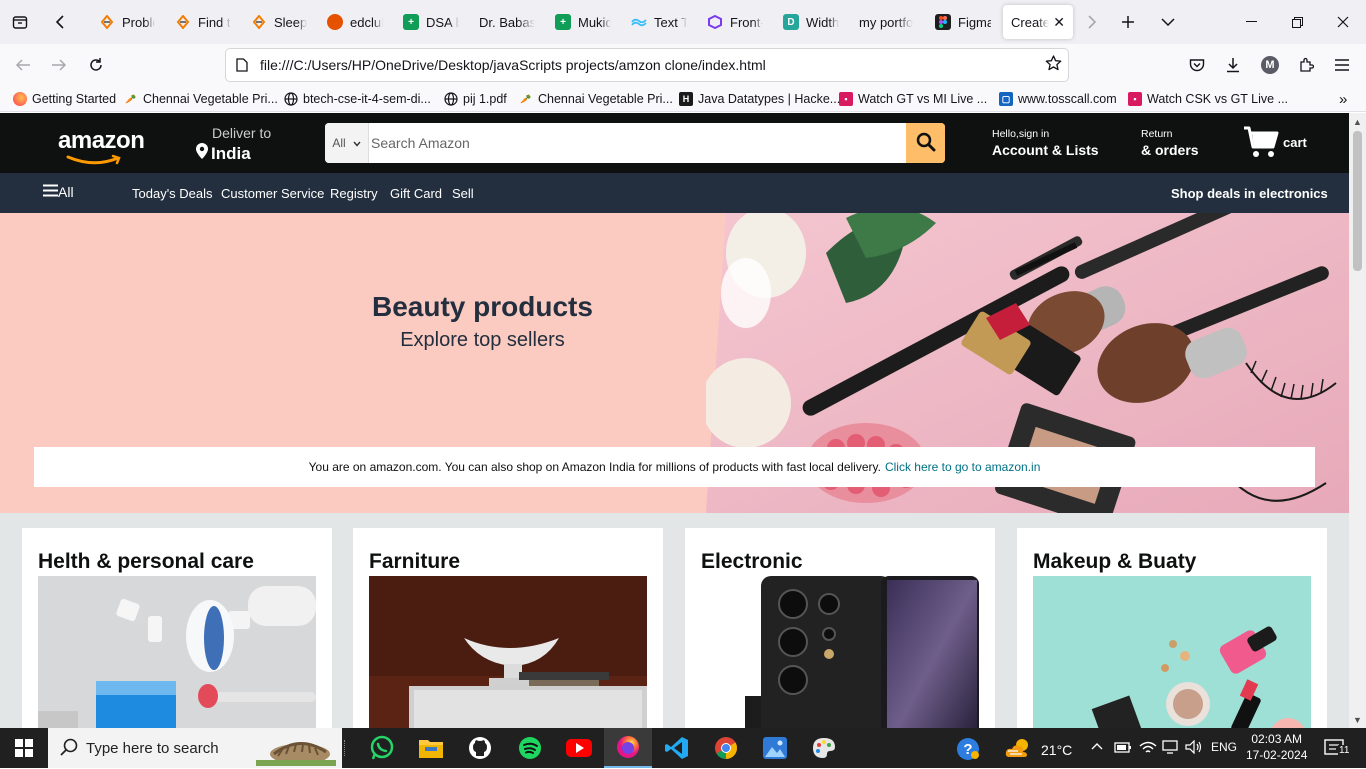  I want to click on bookmark-star-icon, so click(1053, 65).